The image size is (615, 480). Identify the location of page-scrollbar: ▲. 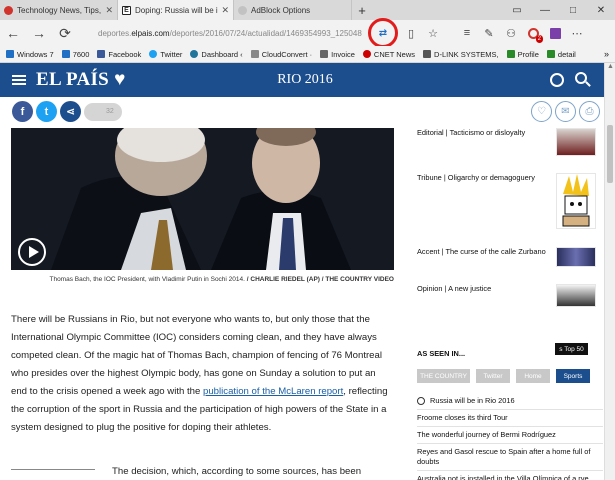
(609, 271).